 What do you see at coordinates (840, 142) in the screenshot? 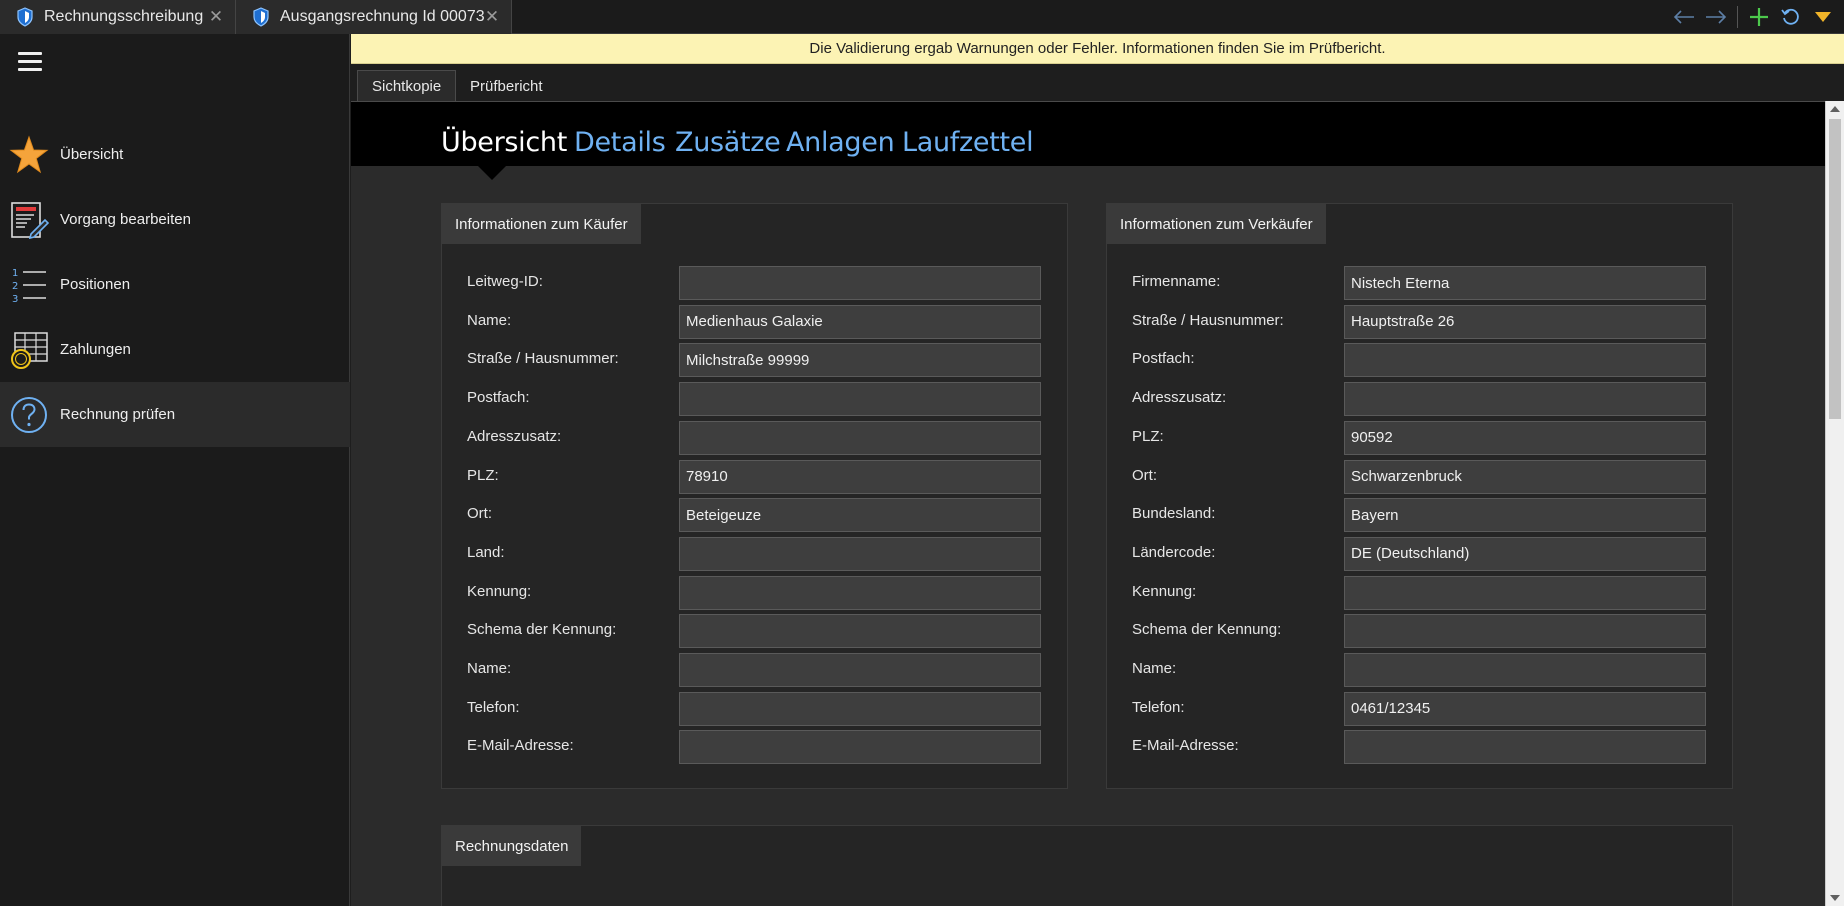
I see `section-link-anlagen: Anlagen` at bounding box center [840, 142].